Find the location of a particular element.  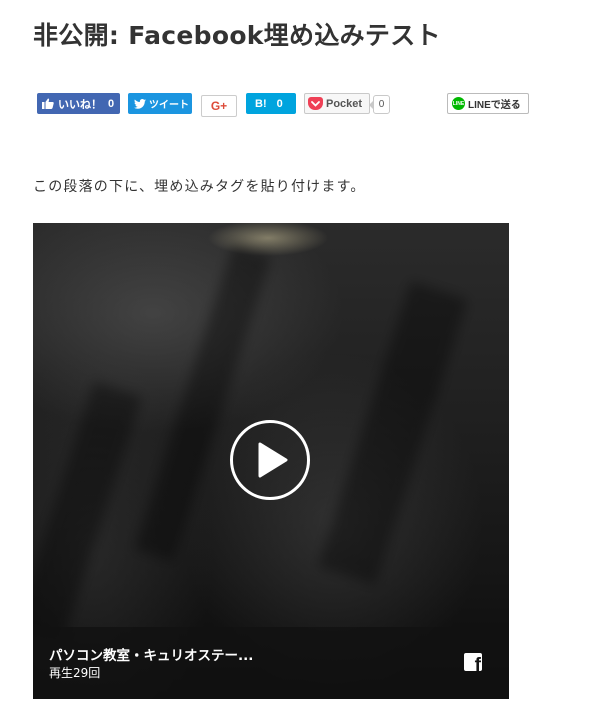

video-info-bar: パソコン教室・キュリオステー... 再生29回 f is located at coordinates (271, 663).